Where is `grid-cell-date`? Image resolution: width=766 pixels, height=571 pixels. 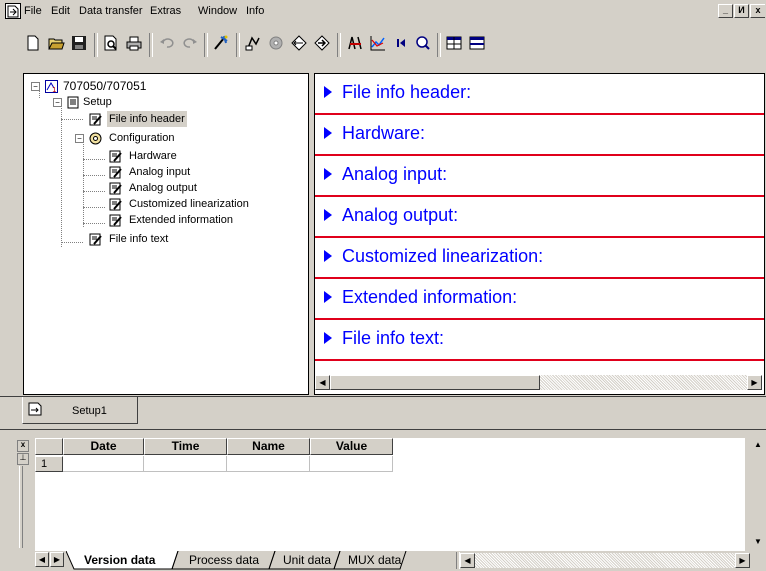 grid-cell-date is located at coordinates (103, 464).